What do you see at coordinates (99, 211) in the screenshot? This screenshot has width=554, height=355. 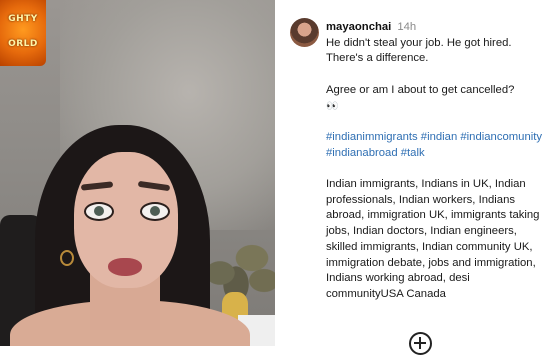 I see `left-eye` at bounding box center [99, 211].